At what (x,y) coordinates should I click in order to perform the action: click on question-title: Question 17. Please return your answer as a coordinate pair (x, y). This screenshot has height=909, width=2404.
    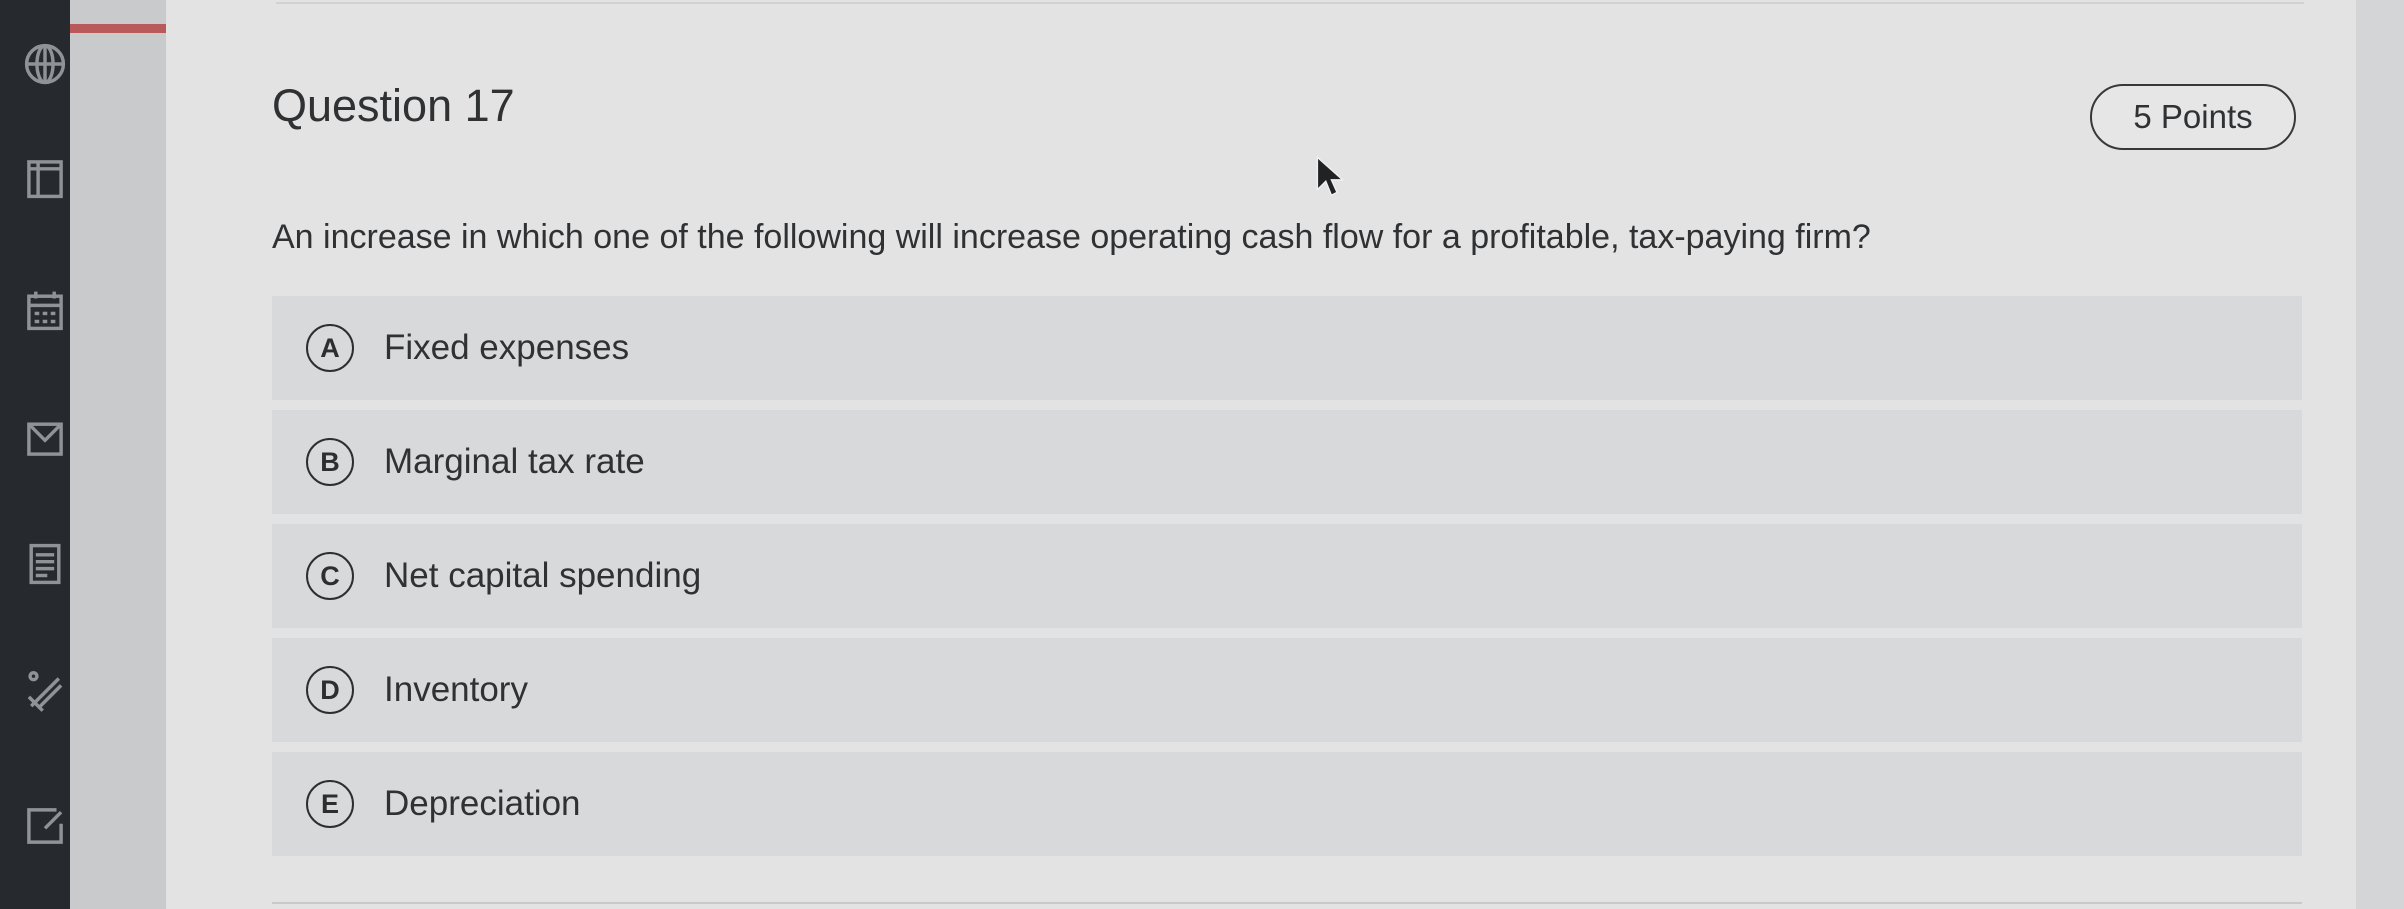
    Looking at the image, I should click on (393, 105).